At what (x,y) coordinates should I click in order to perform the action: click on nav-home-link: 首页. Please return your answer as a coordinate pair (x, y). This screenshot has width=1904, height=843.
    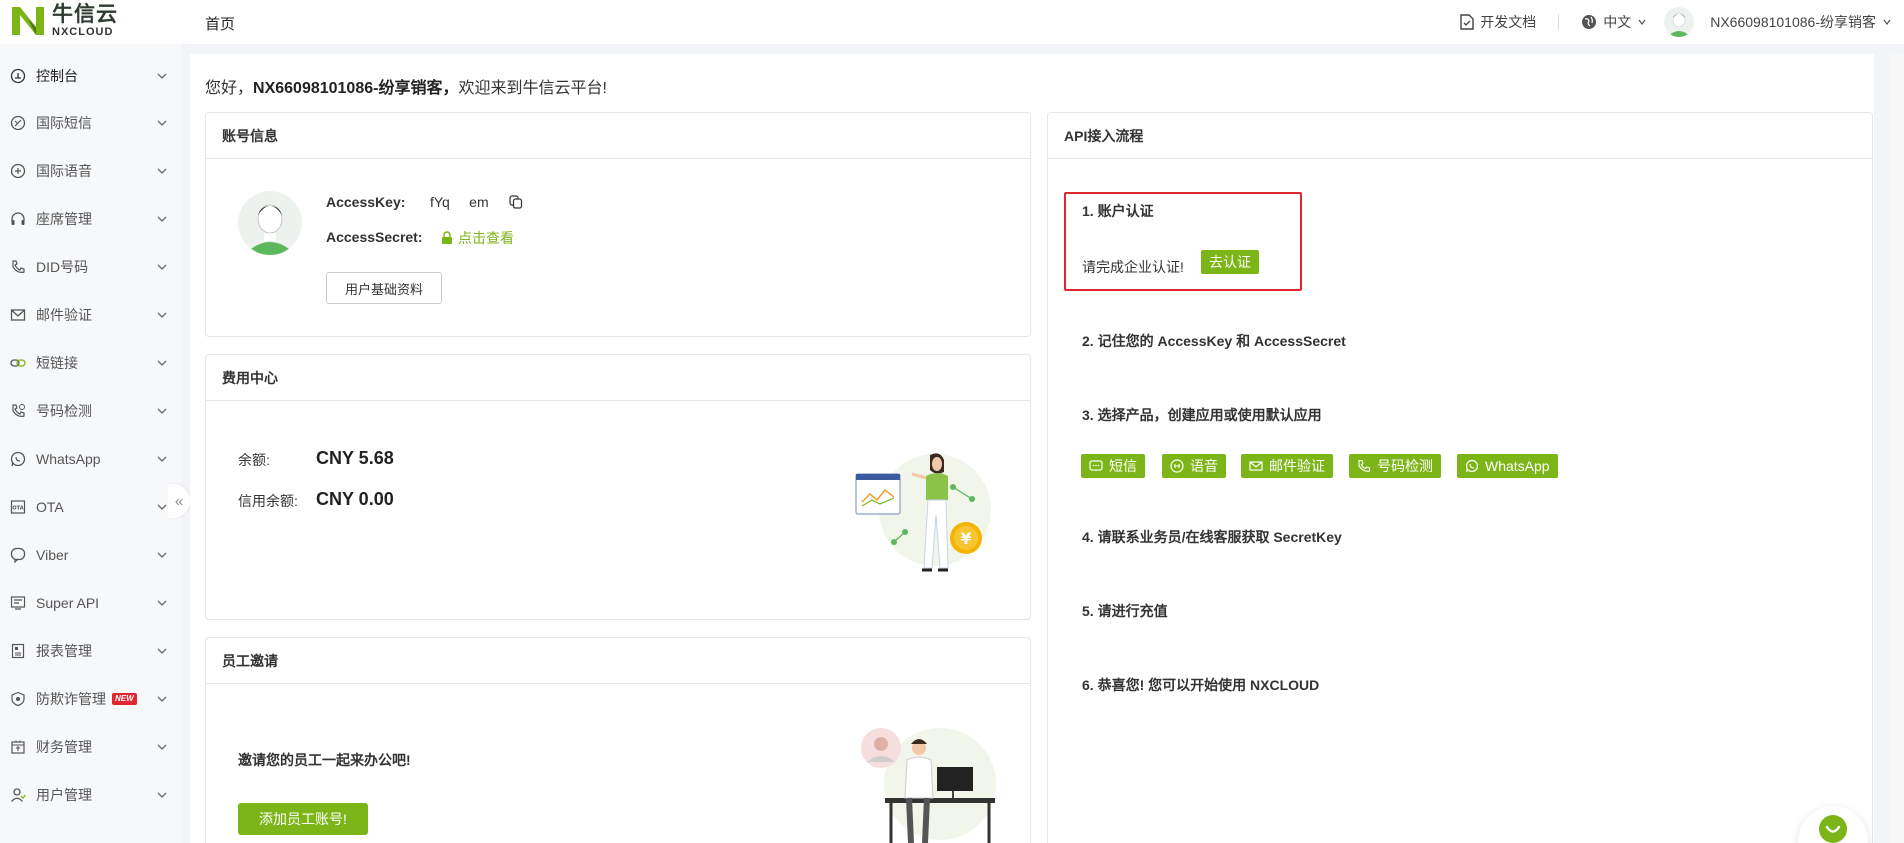
    Looking at the image, I should click on (220, 23).